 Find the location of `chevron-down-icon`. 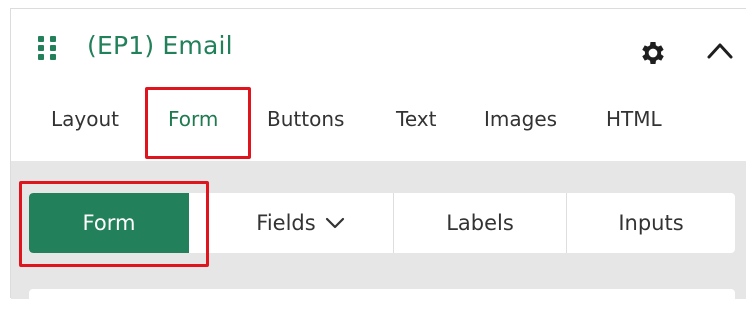

chevron-down-icon is located at coordinates (334, 223).